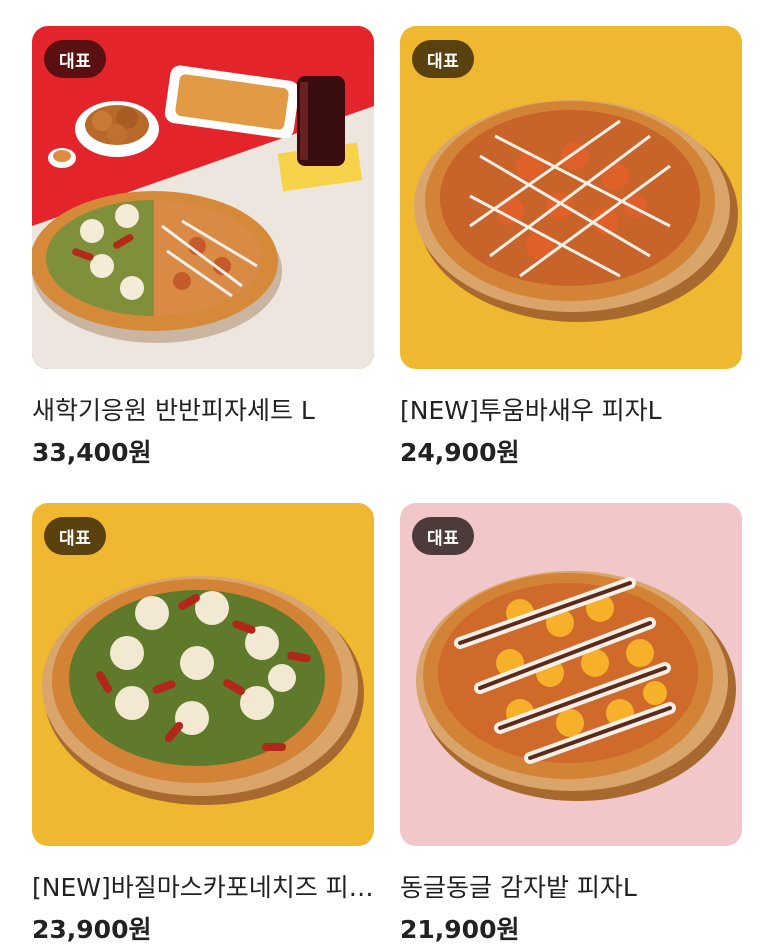  What do you see at coordinates (203, 888) in the screenshot?
I see `product-name: [NEW]바질마스카포네치즈 피자L` at bounding box center [203, 888].